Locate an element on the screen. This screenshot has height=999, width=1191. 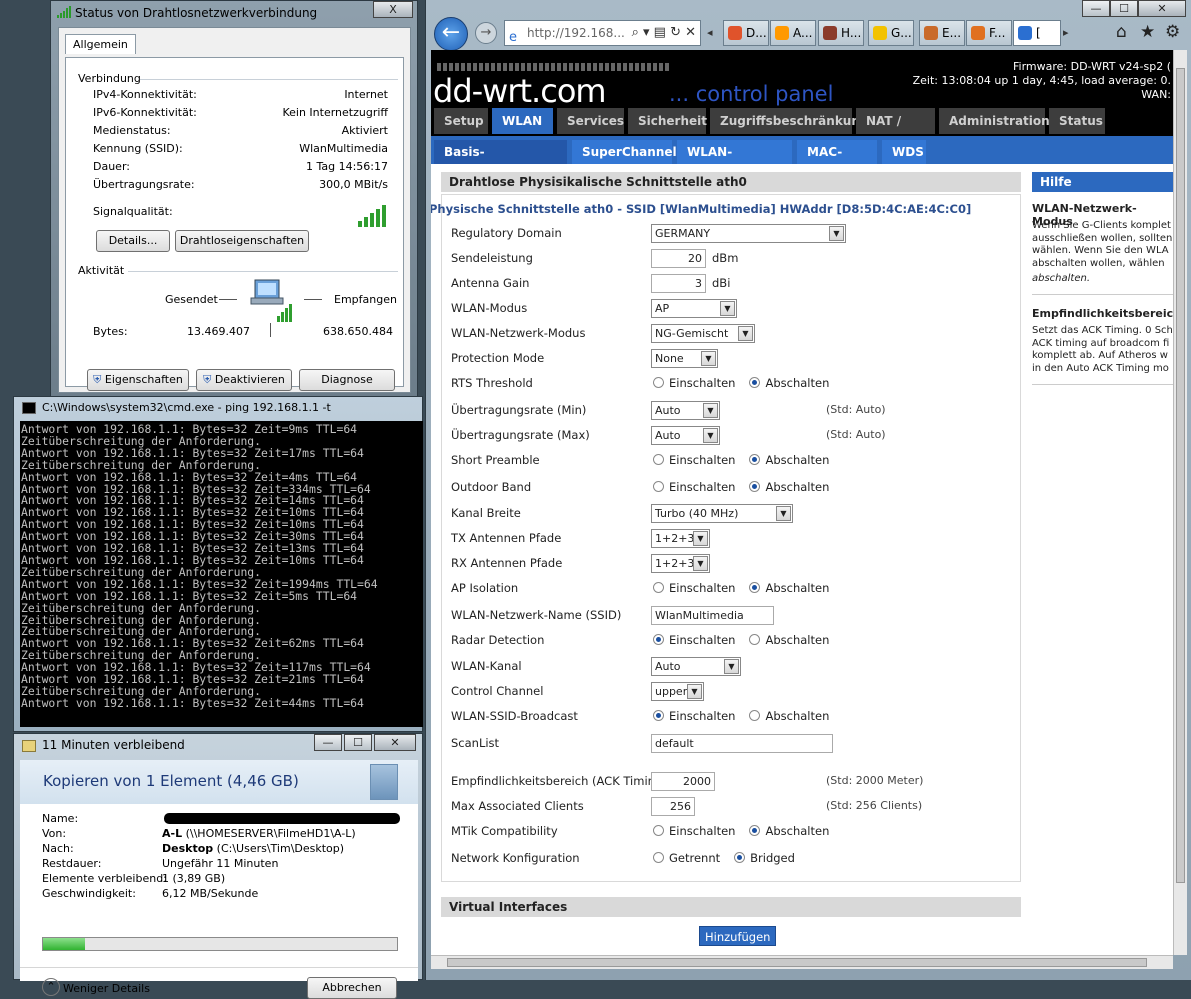
select-protection: None ▼ is located at coordinates (684, 358).